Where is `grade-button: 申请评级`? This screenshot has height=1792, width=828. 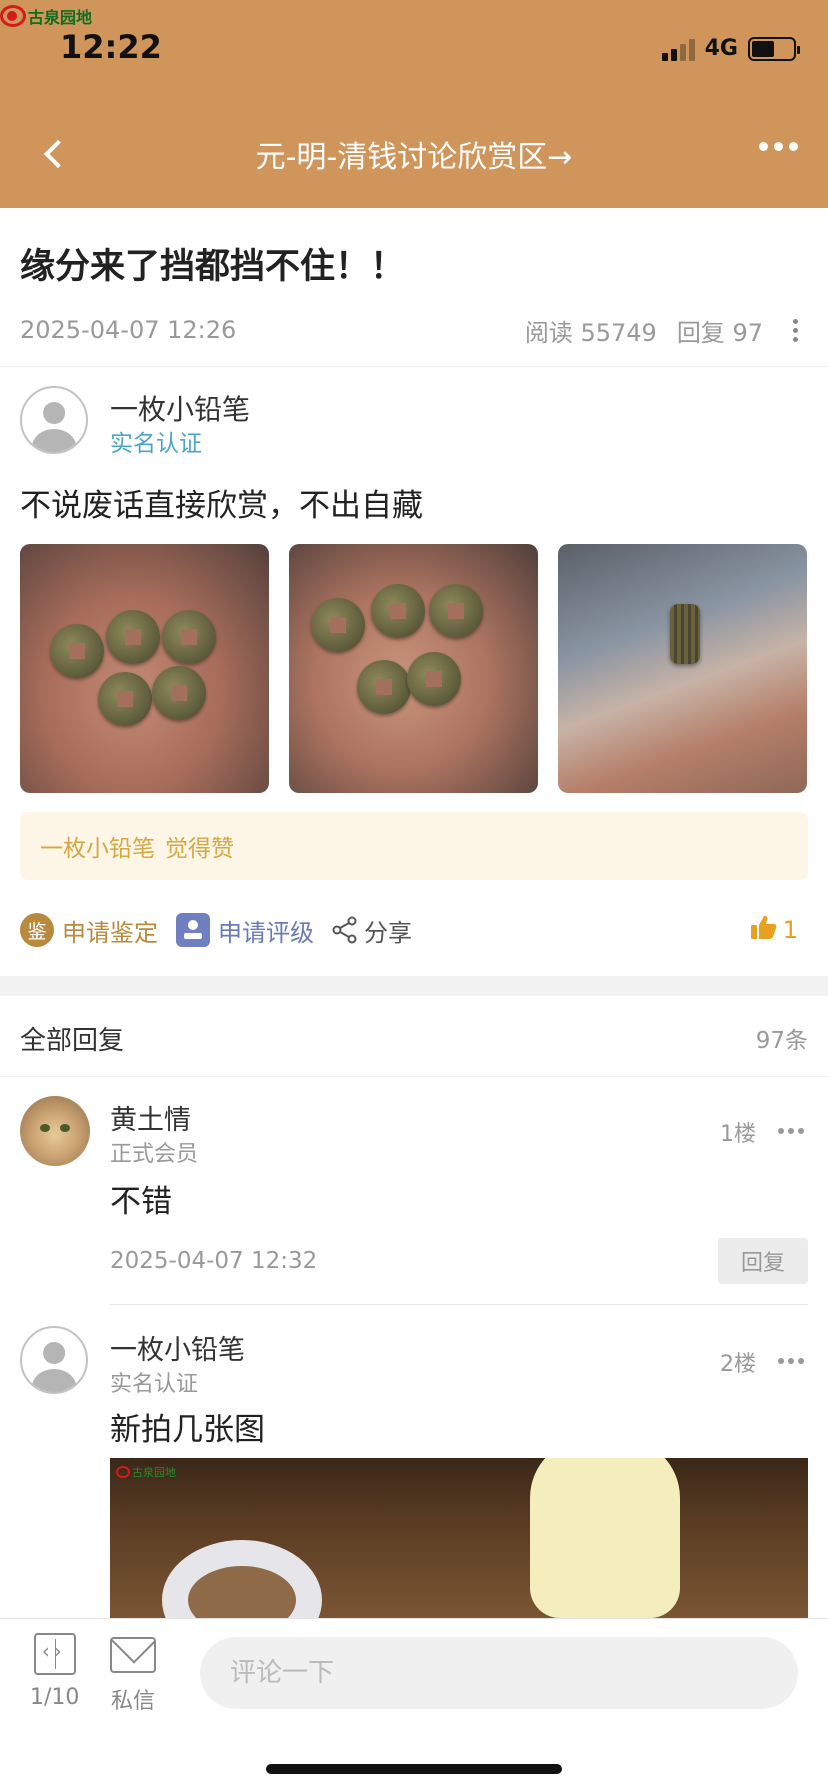 grade-button: 申请评级 is located at coordinates (245, 930).